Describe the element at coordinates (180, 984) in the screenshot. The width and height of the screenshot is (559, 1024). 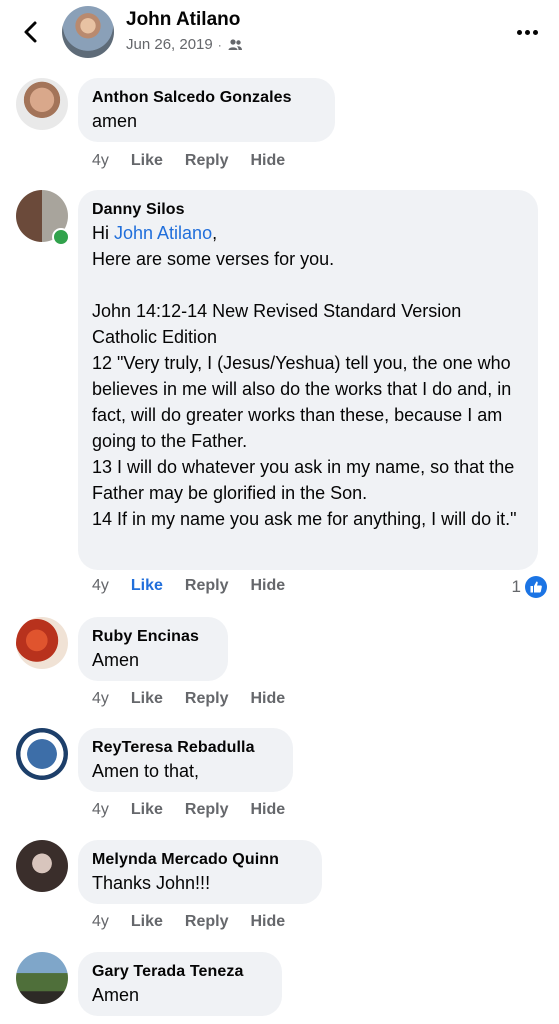
I see `comment-bubble: Gary Terada Teneza Amen` at that location.